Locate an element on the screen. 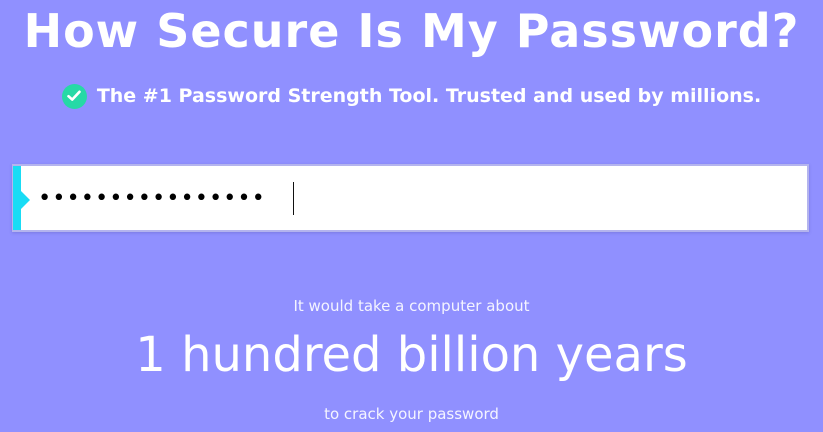  crack-time: 1 hundred billion years is located at coordinates (411, 355).